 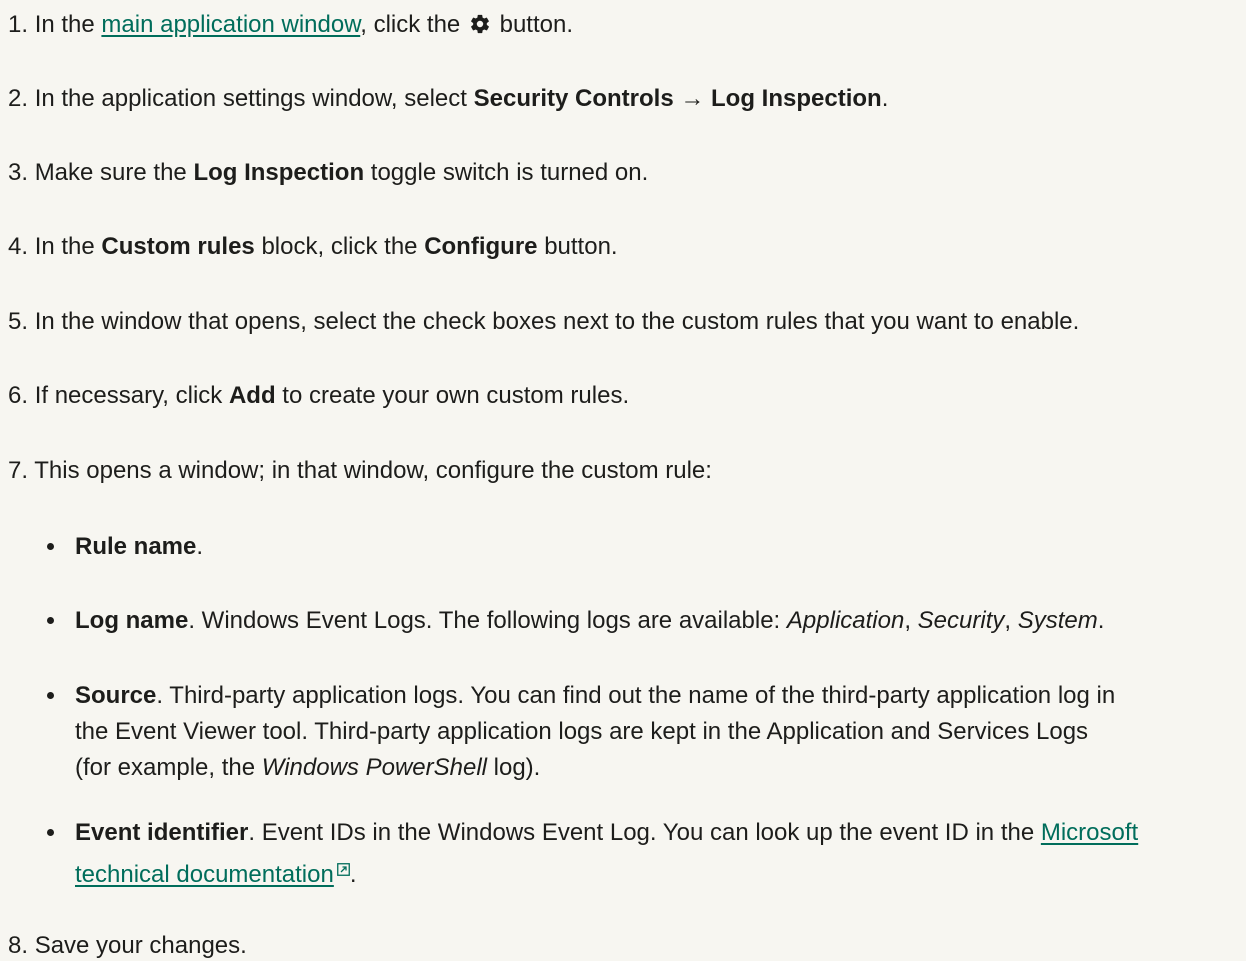 What do you see at coordinates (480, 24) in the screenshot?
I see `gear-icon` at bounding box center [480, 24].